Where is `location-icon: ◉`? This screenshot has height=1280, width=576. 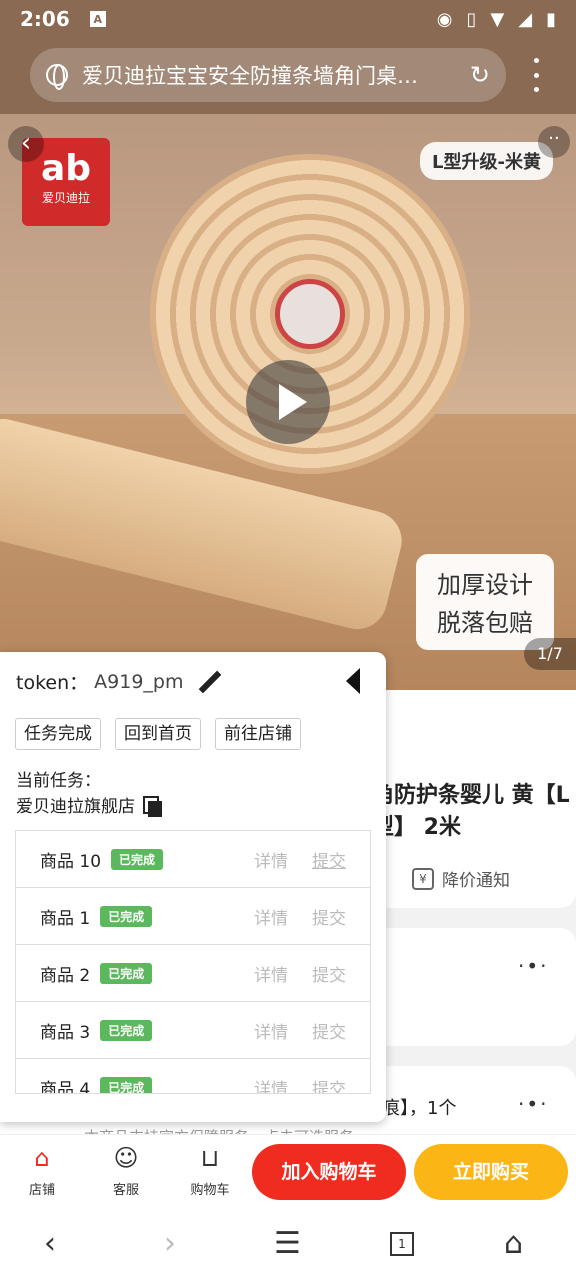 location-icon: ◉ is located at coordinates (444, 19).